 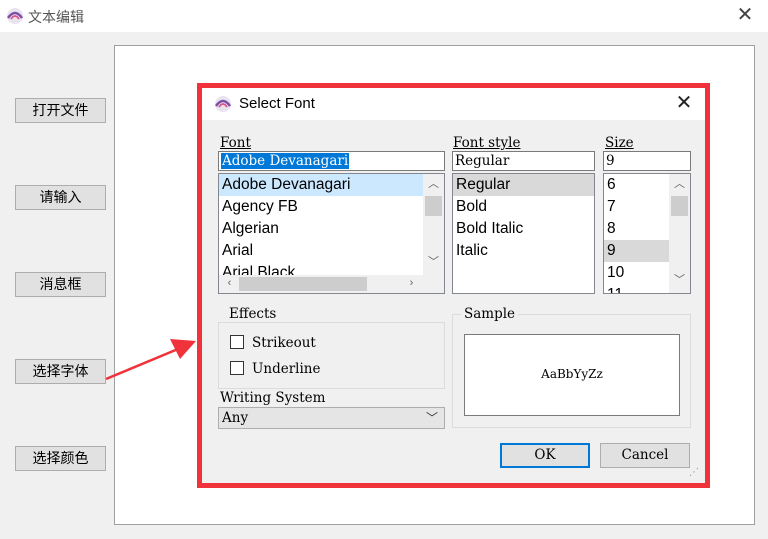 What do you see at coordinates (286, 369) in the screenshot?
I see `underline-label: Underline` at bounding box center [286, 369].